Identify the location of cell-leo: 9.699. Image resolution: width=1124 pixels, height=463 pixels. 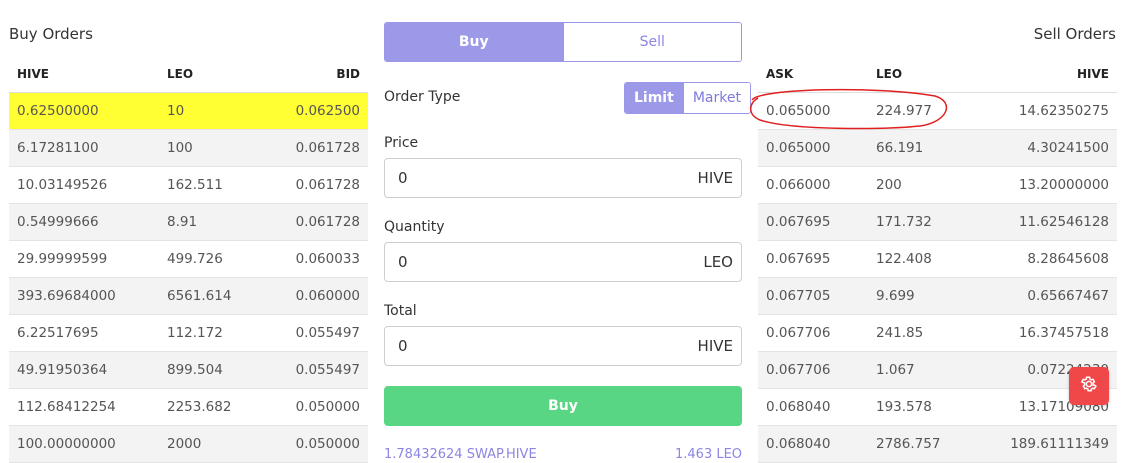
(918, 296).